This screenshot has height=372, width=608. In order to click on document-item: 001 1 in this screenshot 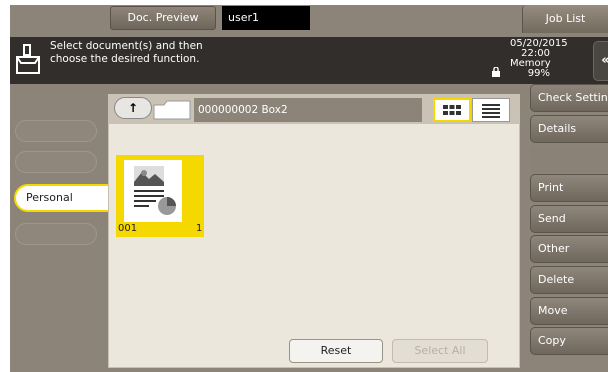, I will do `click(160, 196)`.